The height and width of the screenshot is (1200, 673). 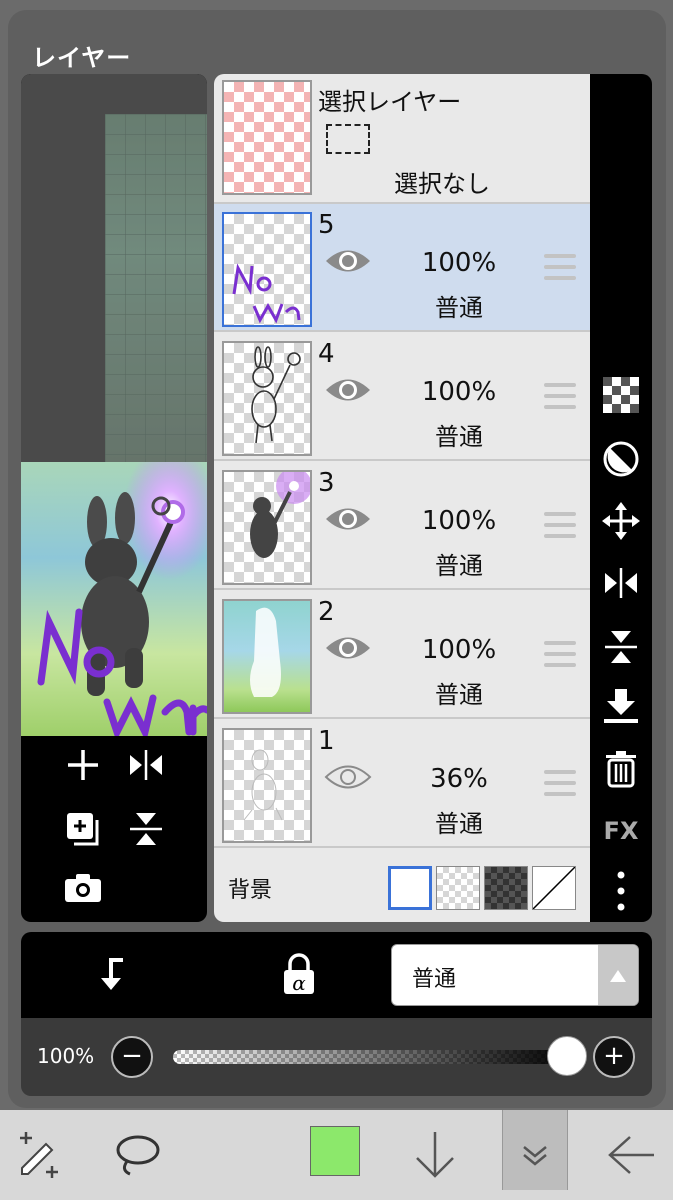 I want to click on layer-number: 1, so click(x=326, y=741).